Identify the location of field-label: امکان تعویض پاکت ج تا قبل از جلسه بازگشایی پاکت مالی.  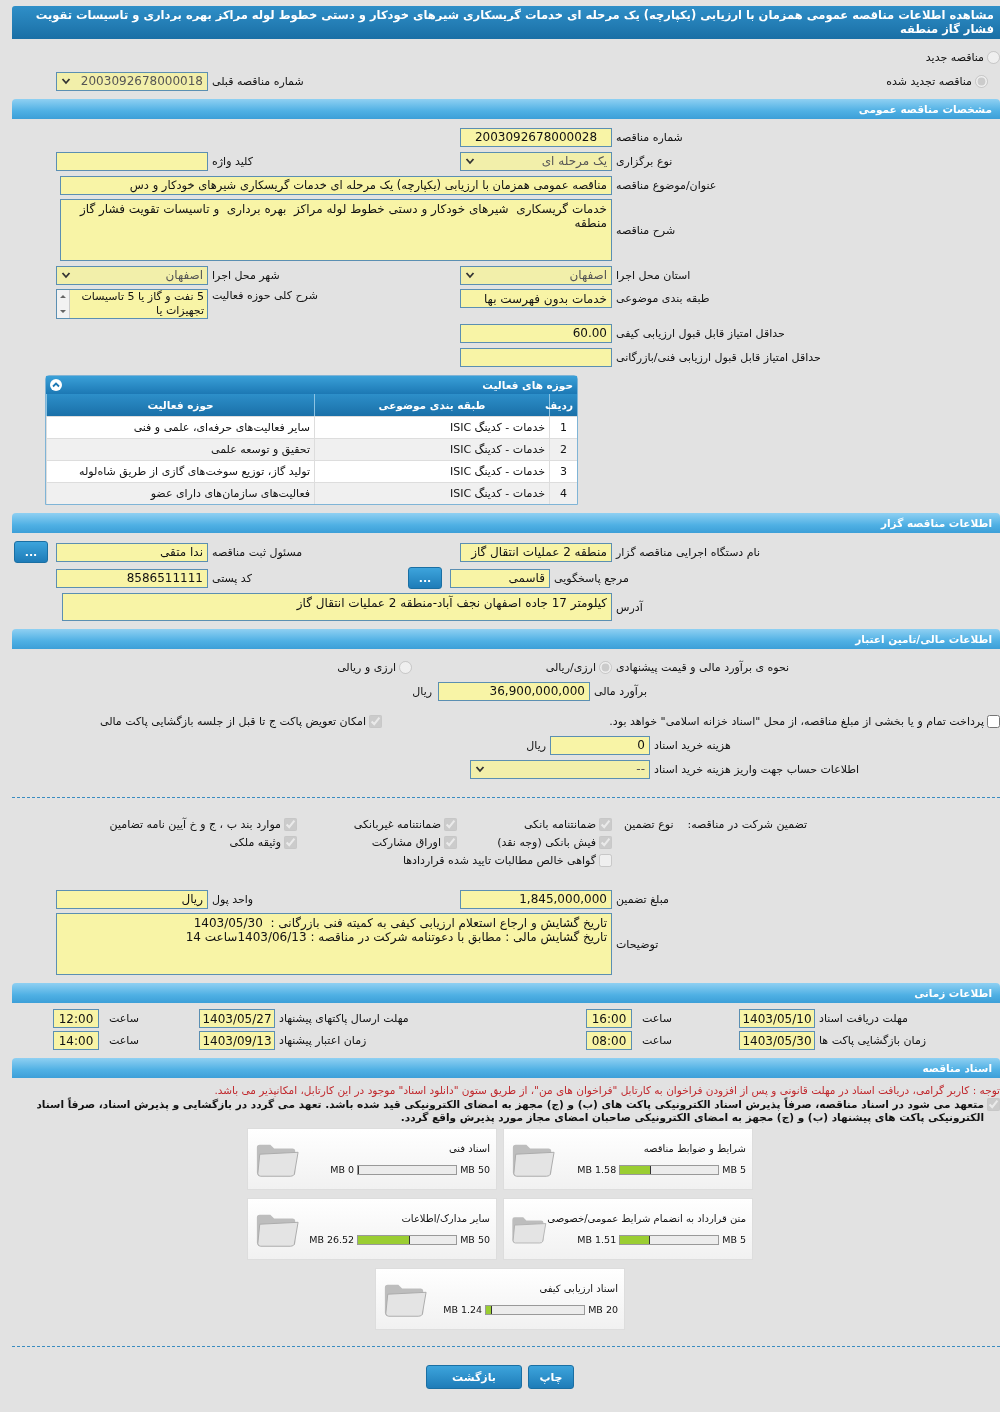
(233, 721).